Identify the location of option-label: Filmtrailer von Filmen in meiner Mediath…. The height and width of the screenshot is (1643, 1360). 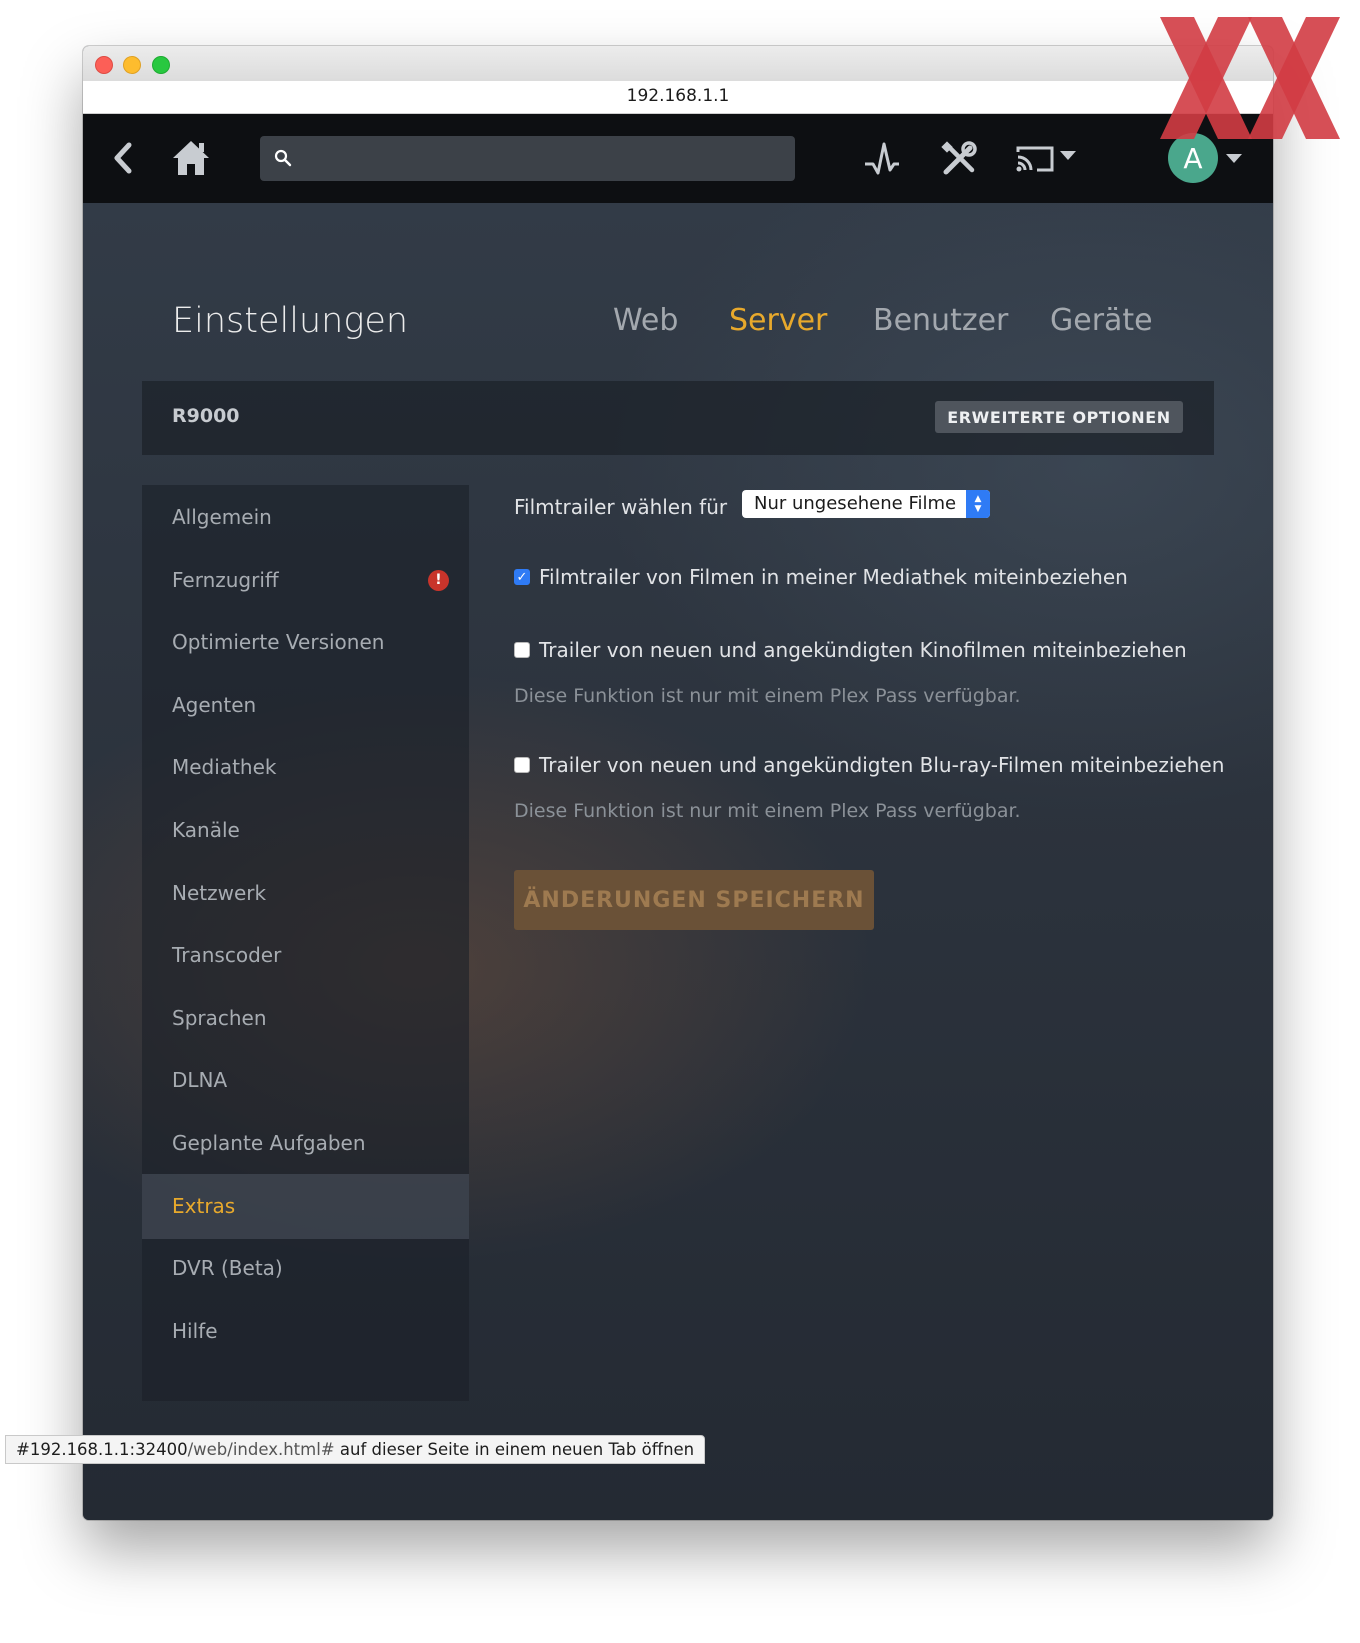
(833, 577).